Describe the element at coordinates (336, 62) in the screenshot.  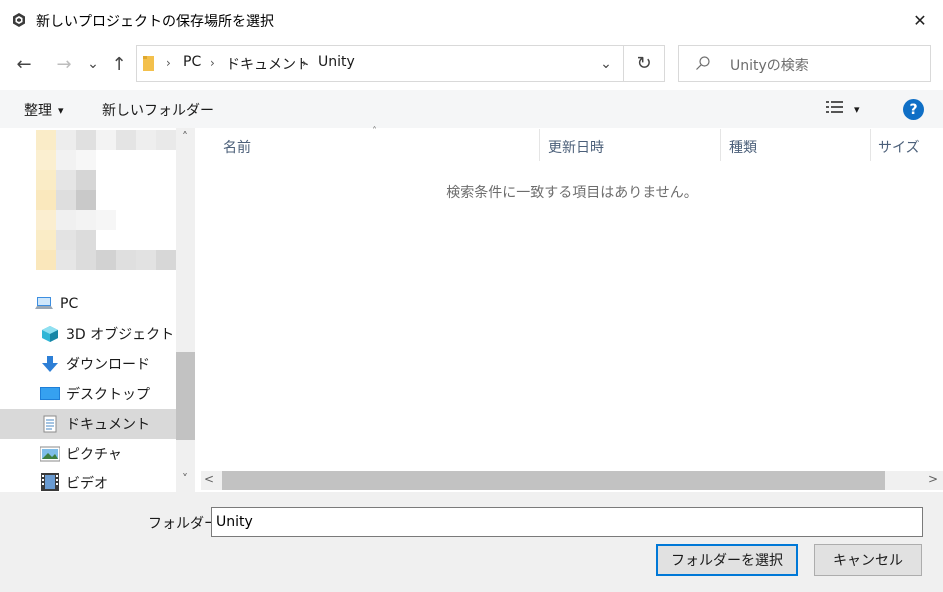
I see `breadcrumb-unity: Unity` at that location.